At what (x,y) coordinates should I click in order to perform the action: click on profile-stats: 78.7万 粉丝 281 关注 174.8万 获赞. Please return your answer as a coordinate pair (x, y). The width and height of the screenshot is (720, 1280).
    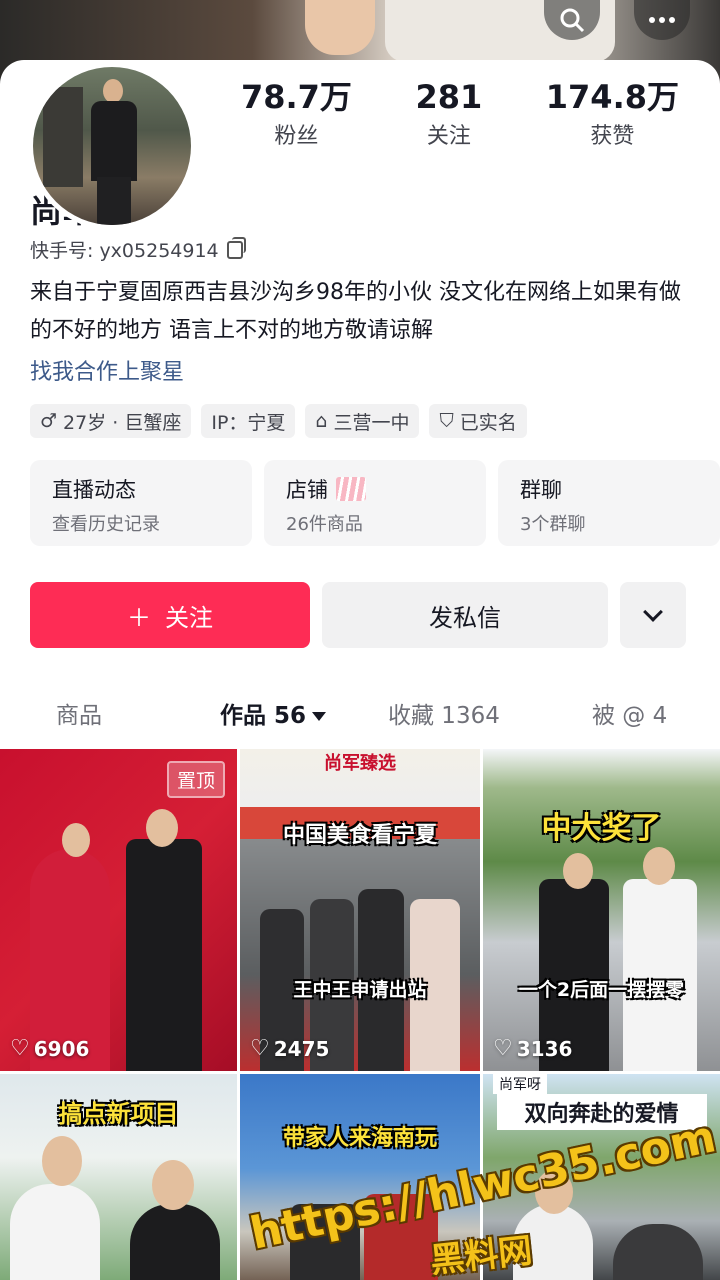
    Looking at the image, I should click on (460, 114).